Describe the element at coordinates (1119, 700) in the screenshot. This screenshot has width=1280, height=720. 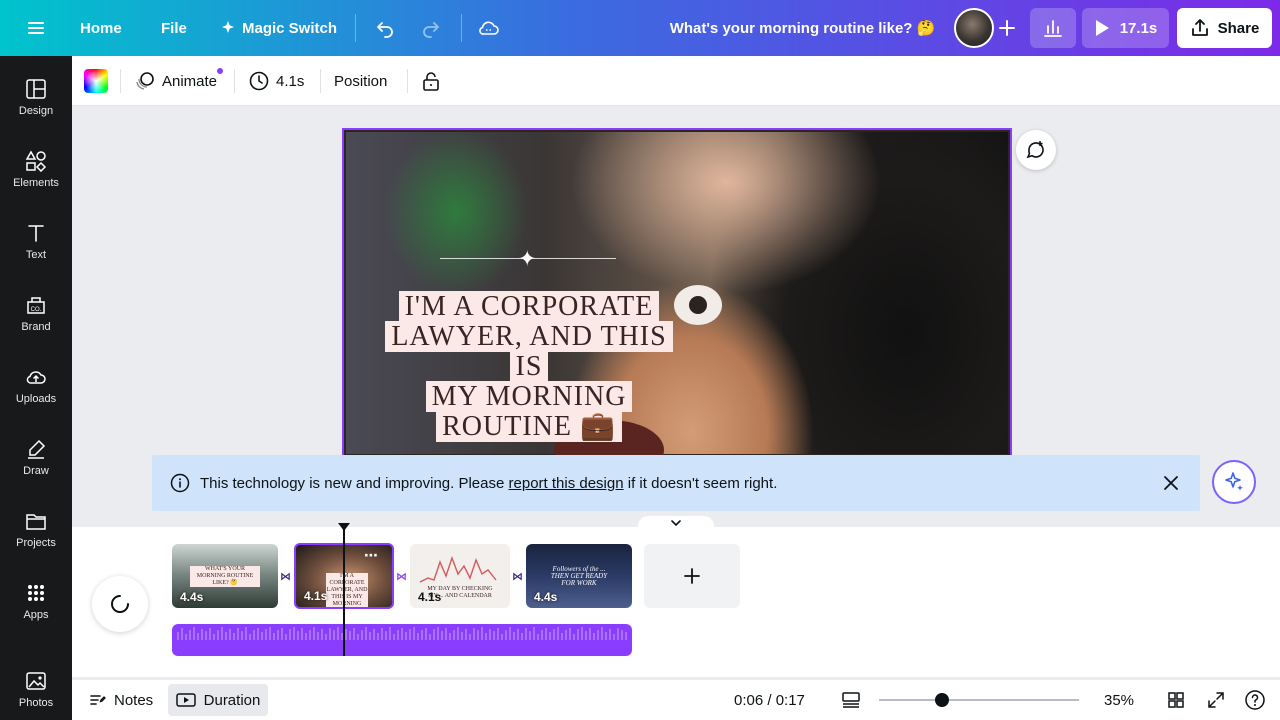
I see `zoom-level: 35%` at that location.